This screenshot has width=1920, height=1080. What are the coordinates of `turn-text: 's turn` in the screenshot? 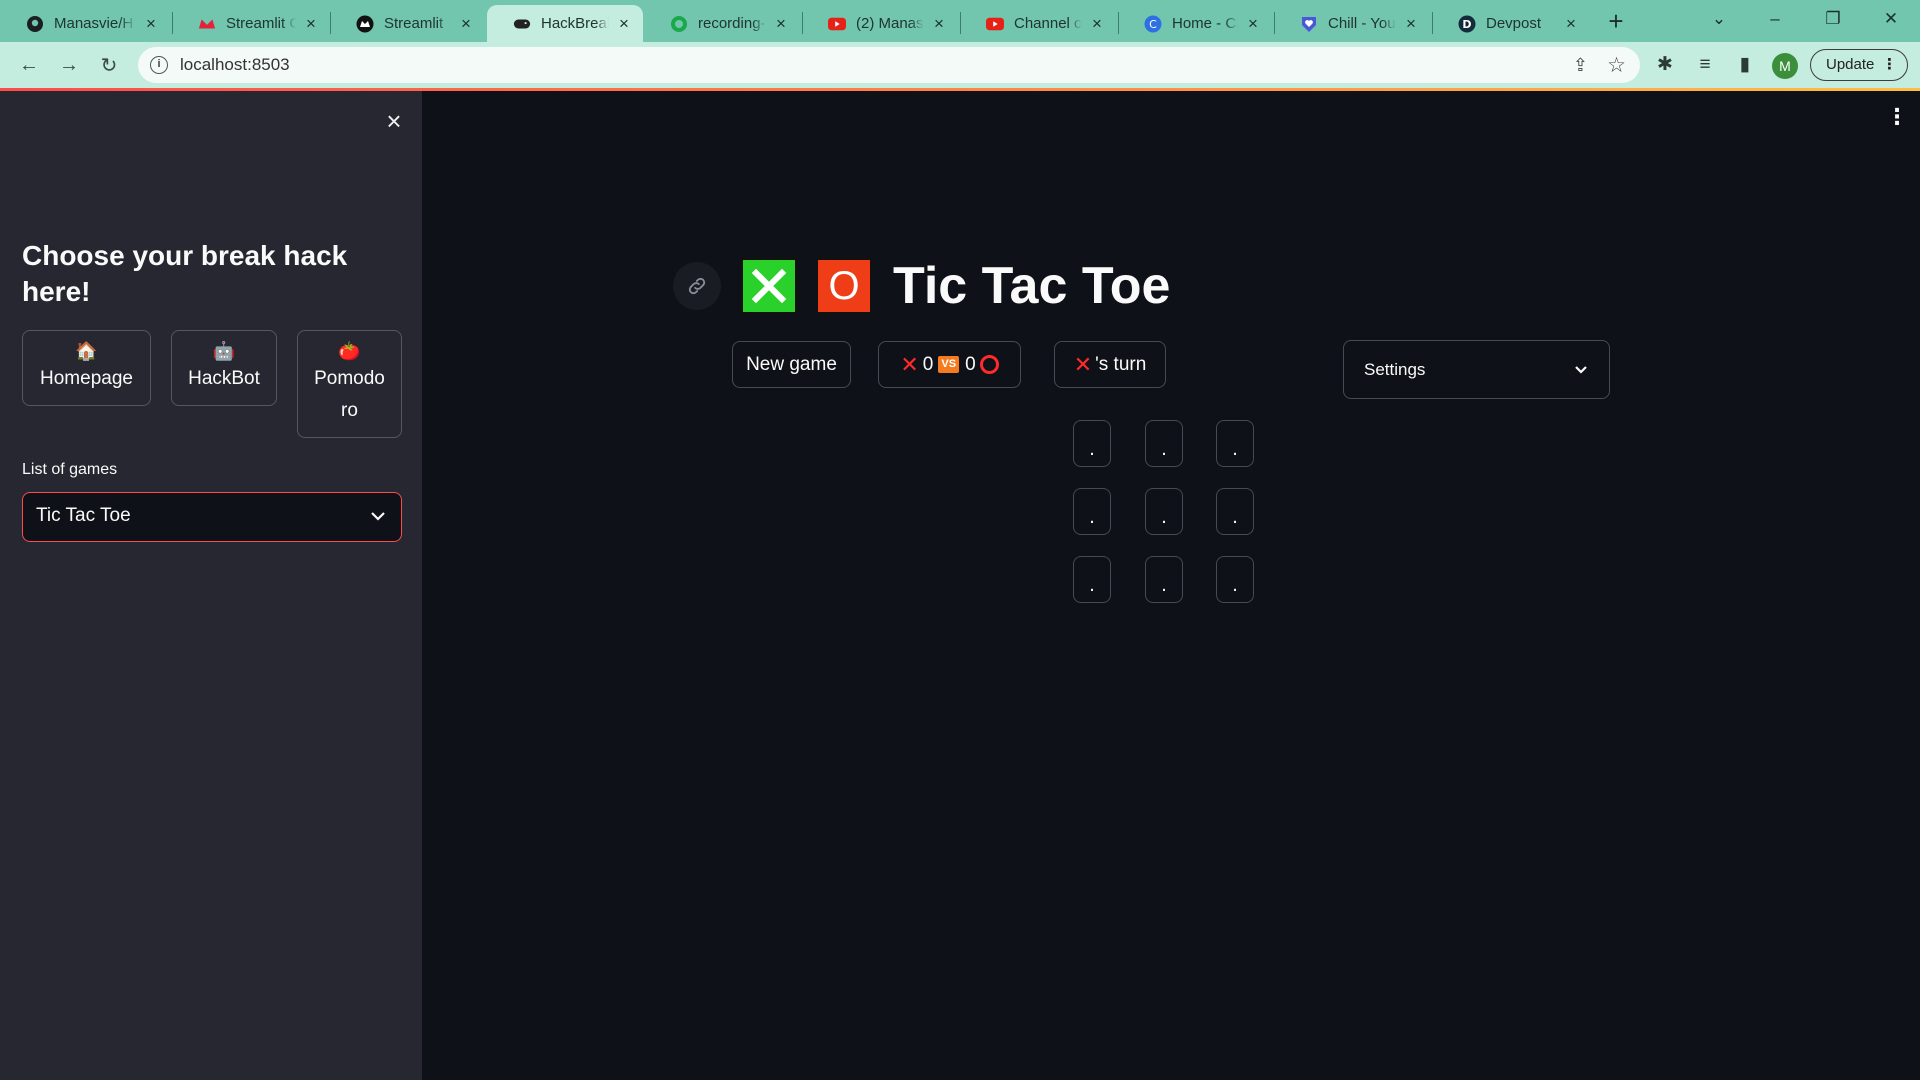 It's located at (1121, 364).